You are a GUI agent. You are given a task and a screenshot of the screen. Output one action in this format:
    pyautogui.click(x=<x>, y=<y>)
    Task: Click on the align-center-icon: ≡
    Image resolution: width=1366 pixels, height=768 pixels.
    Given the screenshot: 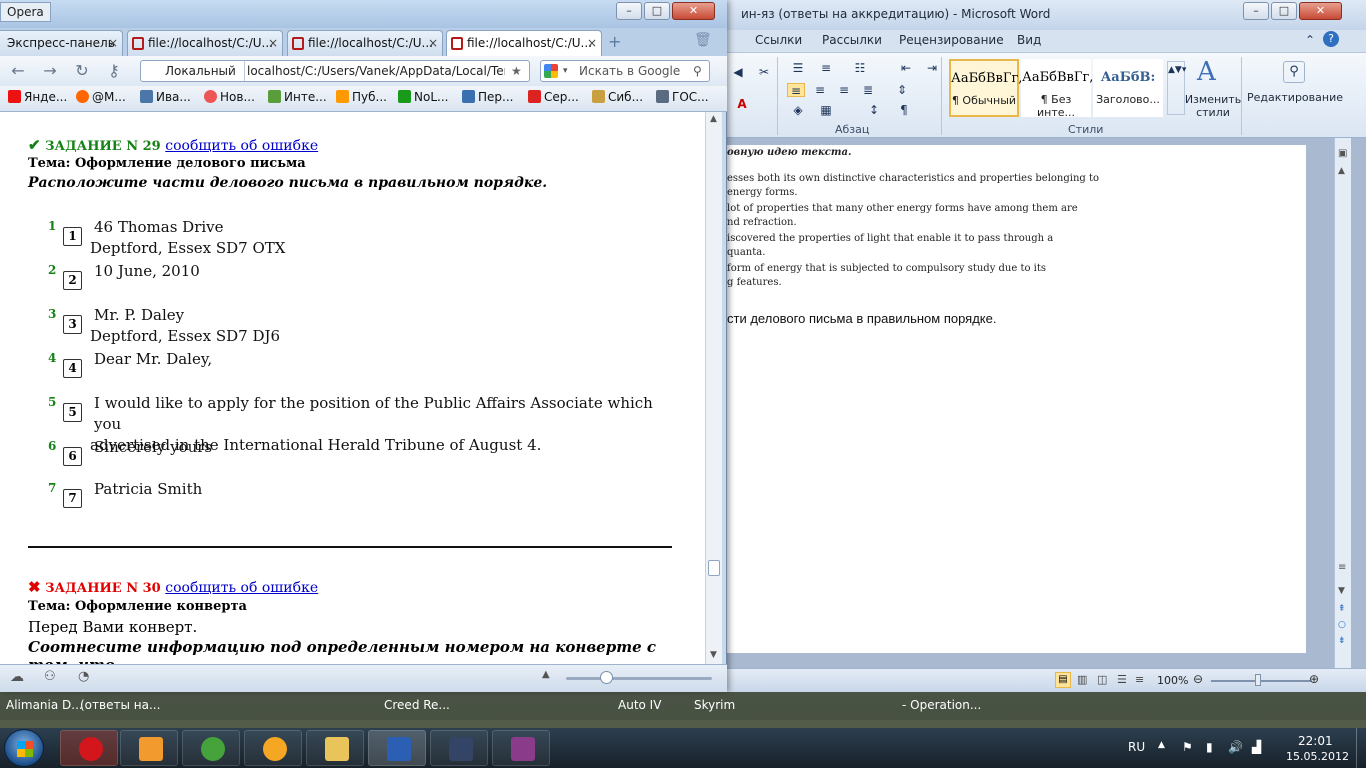 What is the action you would take?
    pyautogui.click(x=820, y=90)
    